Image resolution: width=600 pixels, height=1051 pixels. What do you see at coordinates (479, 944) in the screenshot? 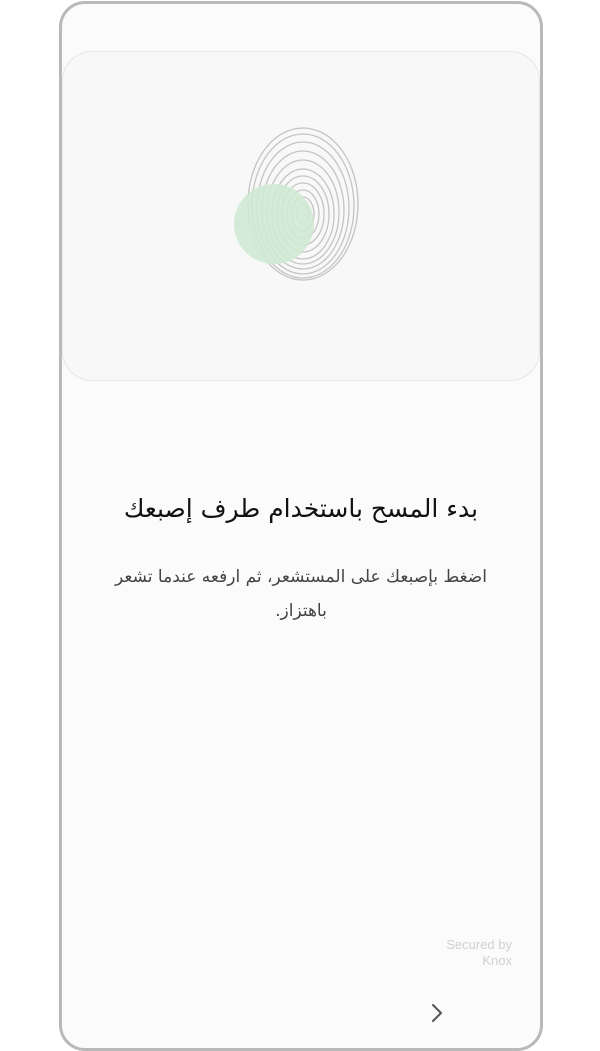
I see `secured-line-1: Secured by` at bounding box center [479, 944].